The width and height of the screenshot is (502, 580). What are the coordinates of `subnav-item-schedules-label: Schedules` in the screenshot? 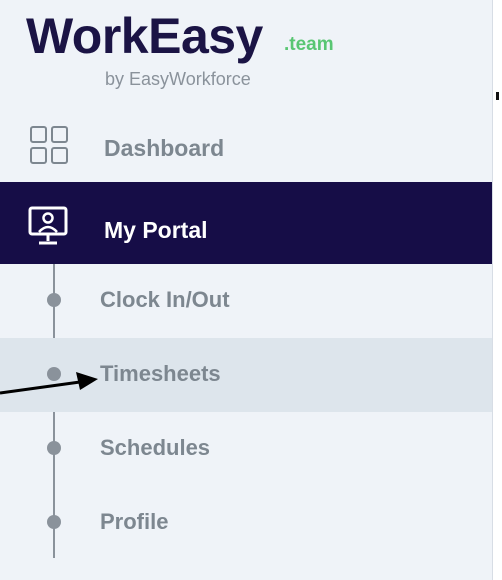 It's located at (155, 447).